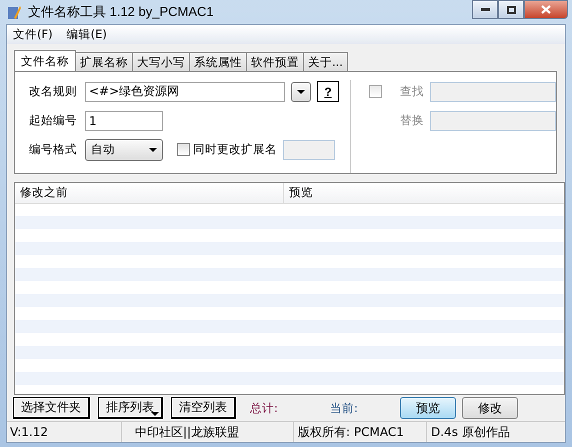  What do you see at coordinates (275, 61) in the screenshot?
I see `tab: 软件预置` at bounding box center [275, 61].